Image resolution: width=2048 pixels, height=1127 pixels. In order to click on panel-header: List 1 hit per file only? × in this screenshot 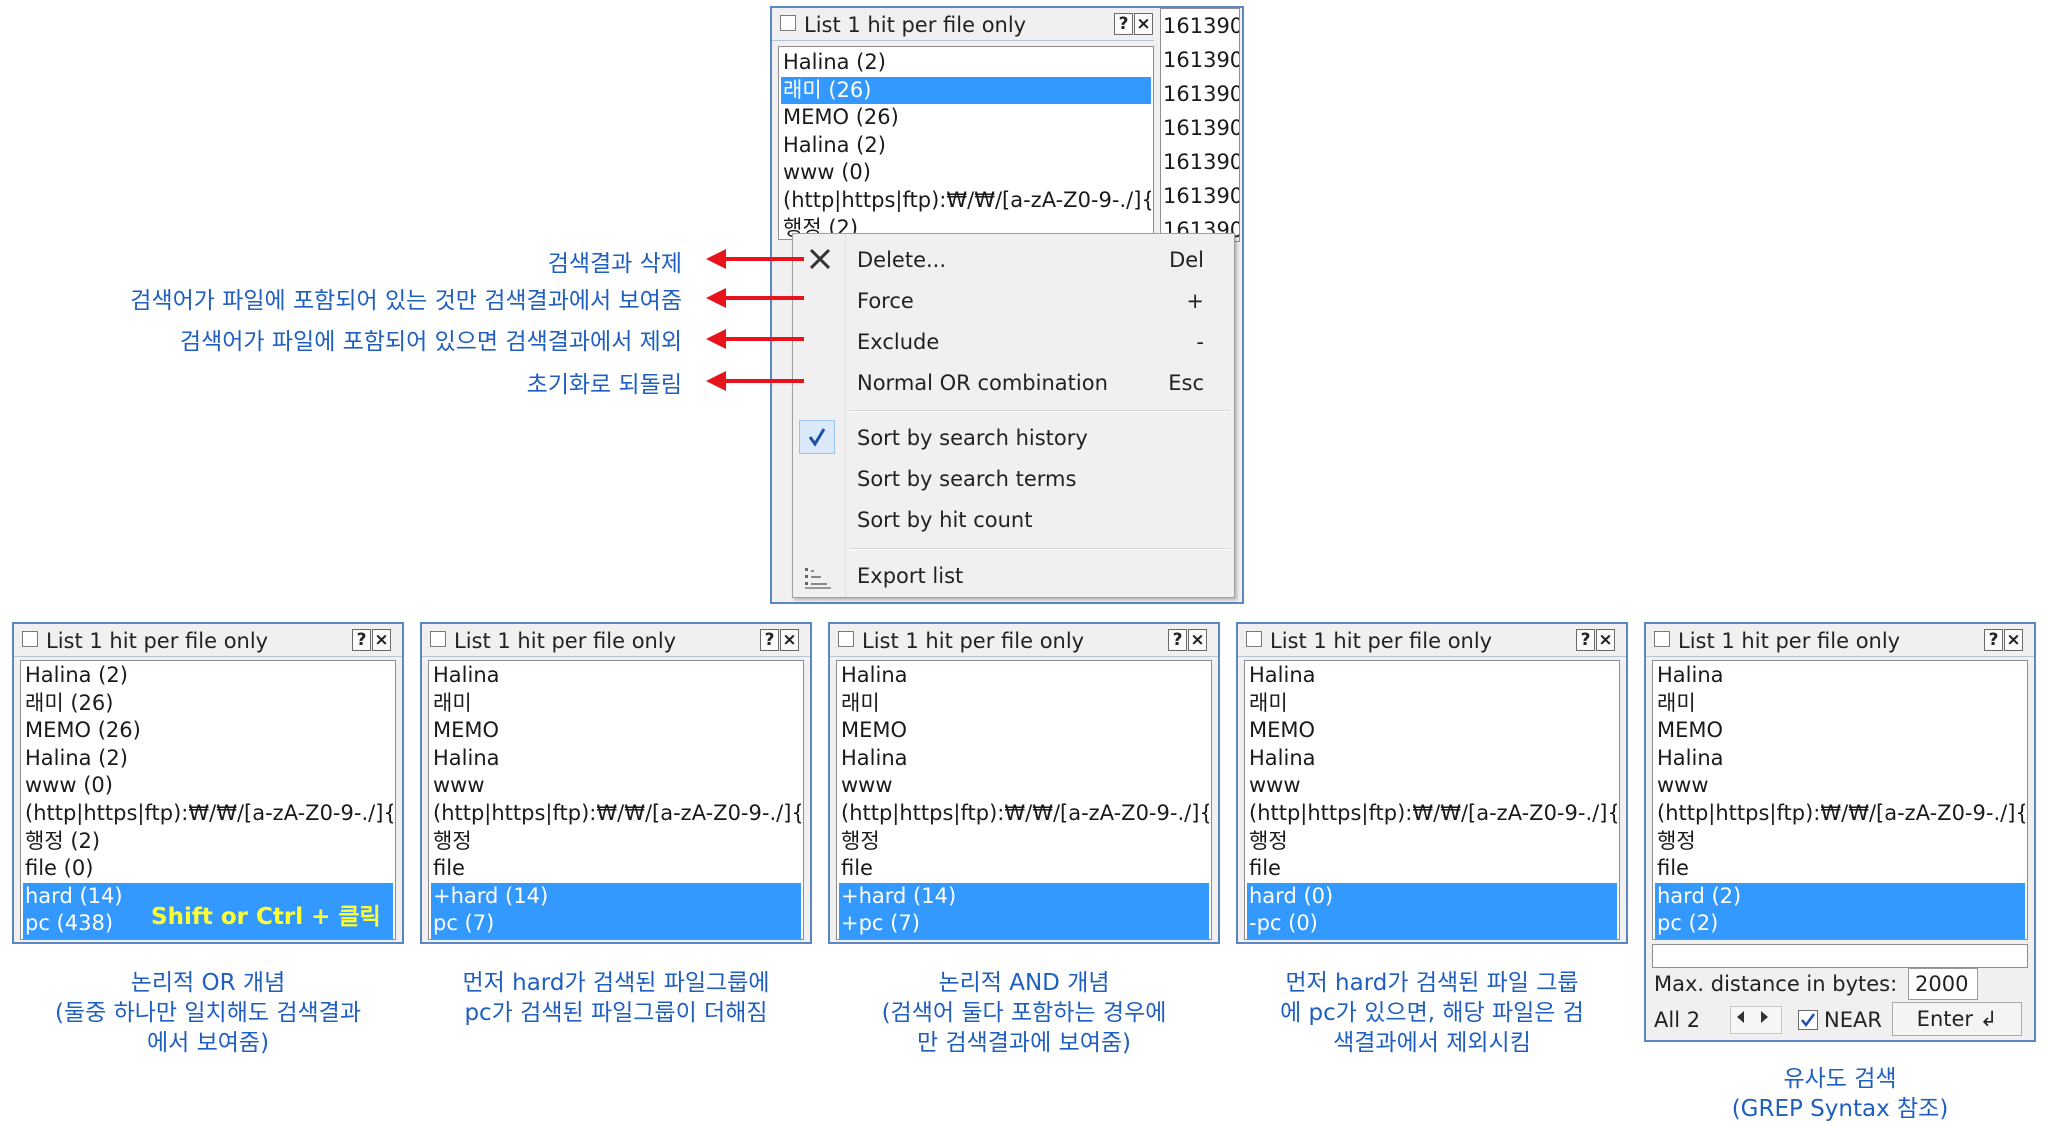, I will do `click(208, 640)`.